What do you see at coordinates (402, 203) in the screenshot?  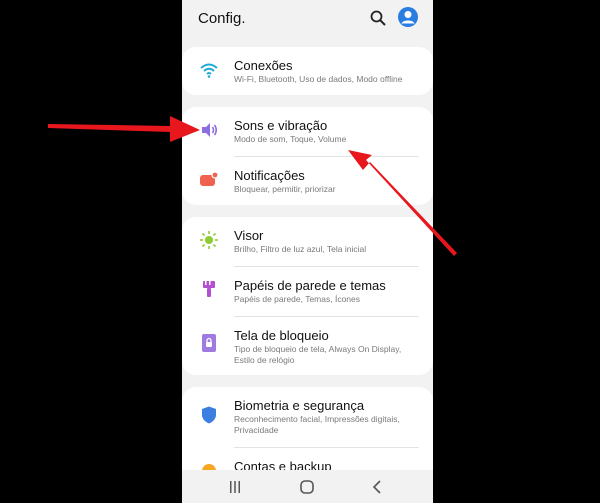 I see `annotation-arrow-right` at bounding box center [402, 203].